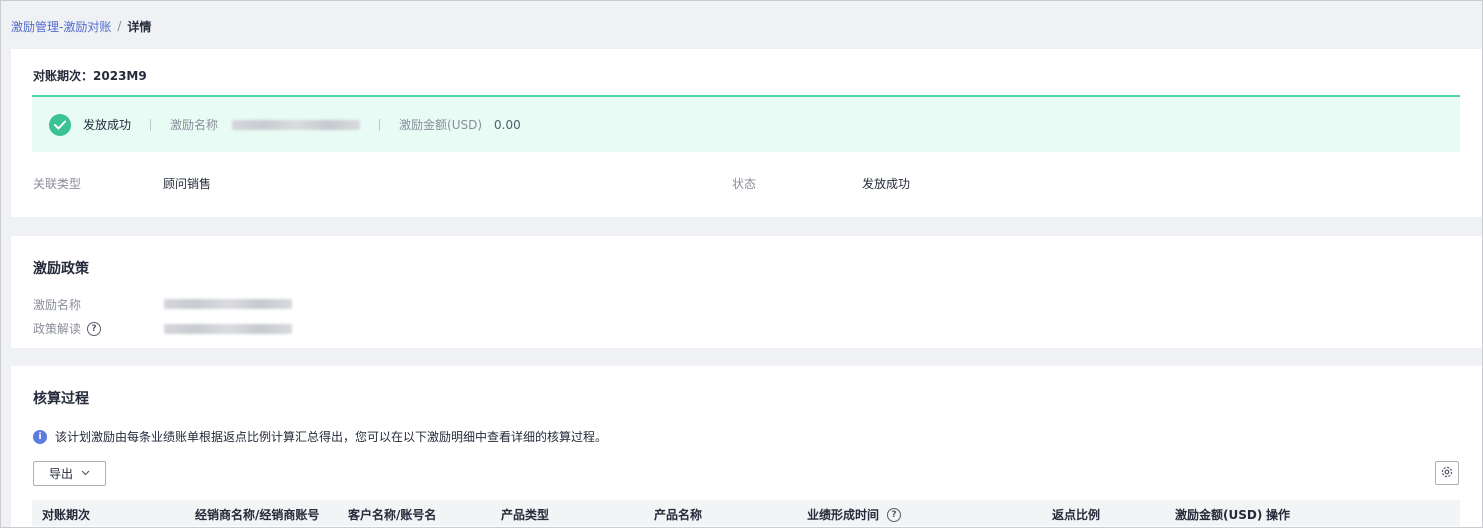 The image size is (1483, 528). I want to click on period-label: 对账期次：, so click(63, 76).